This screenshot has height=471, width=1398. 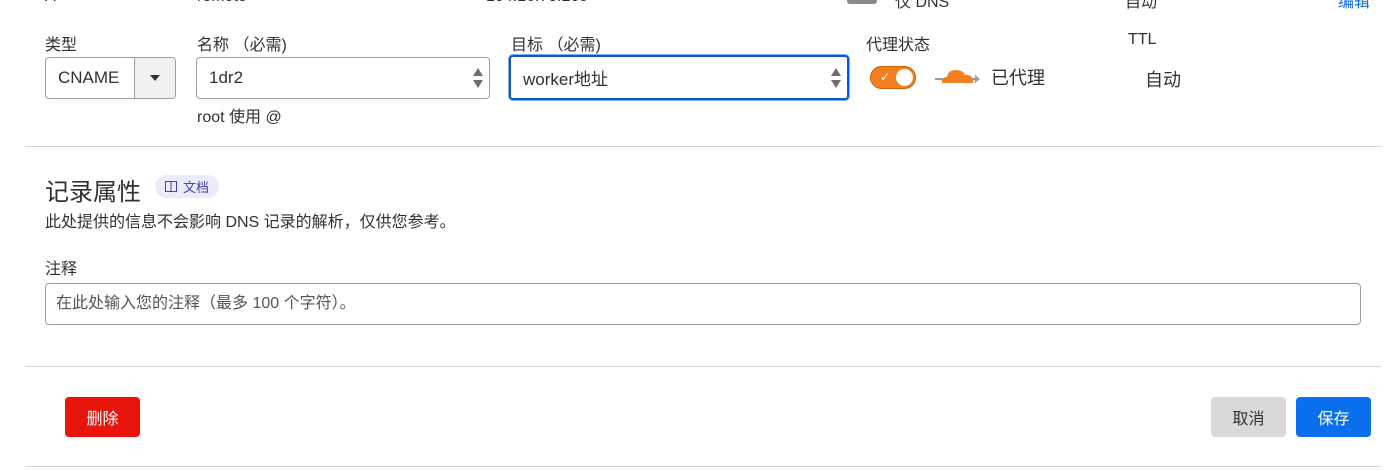 I want to click on cloud-proxied-icon, so click(x=957, y=76).